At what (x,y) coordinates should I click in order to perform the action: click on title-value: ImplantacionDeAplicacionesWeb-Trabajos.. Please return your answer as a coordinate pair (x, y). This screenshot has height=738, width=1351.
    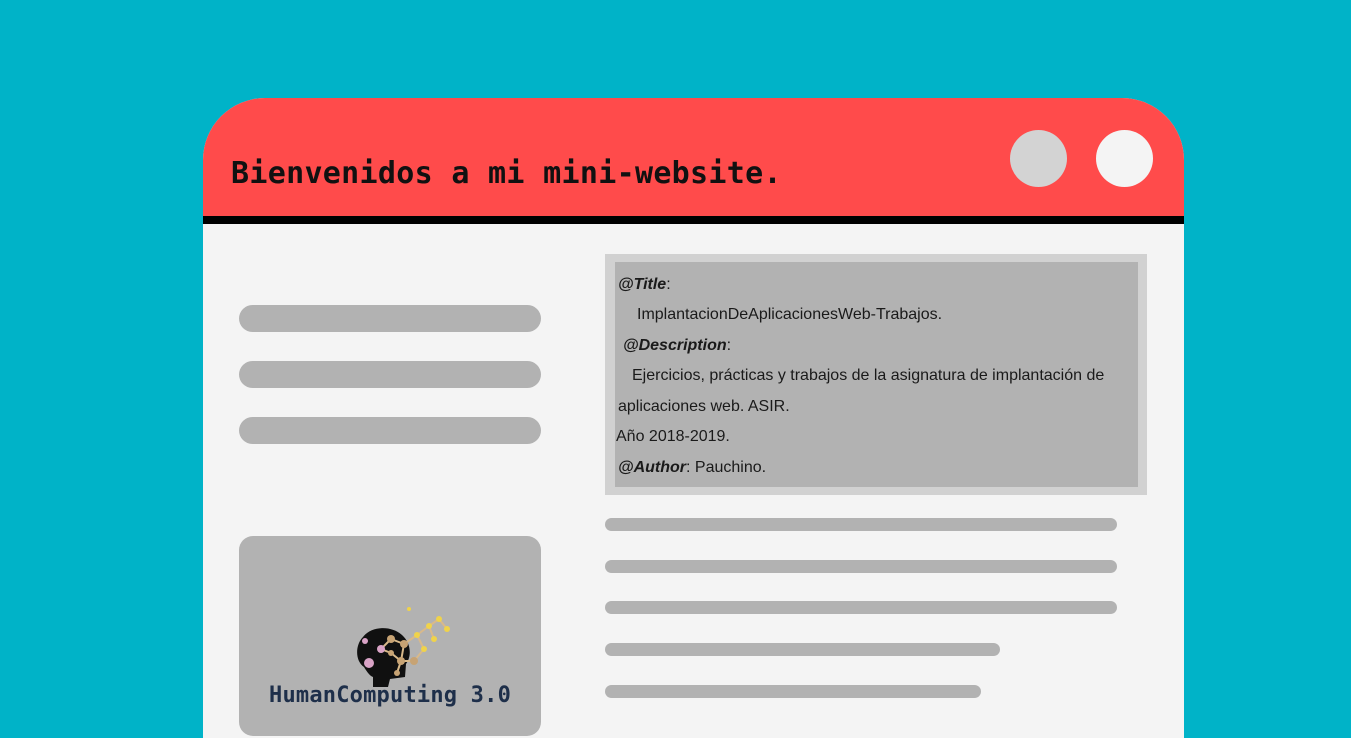
    Looking at the image, I should click on (790, 314).